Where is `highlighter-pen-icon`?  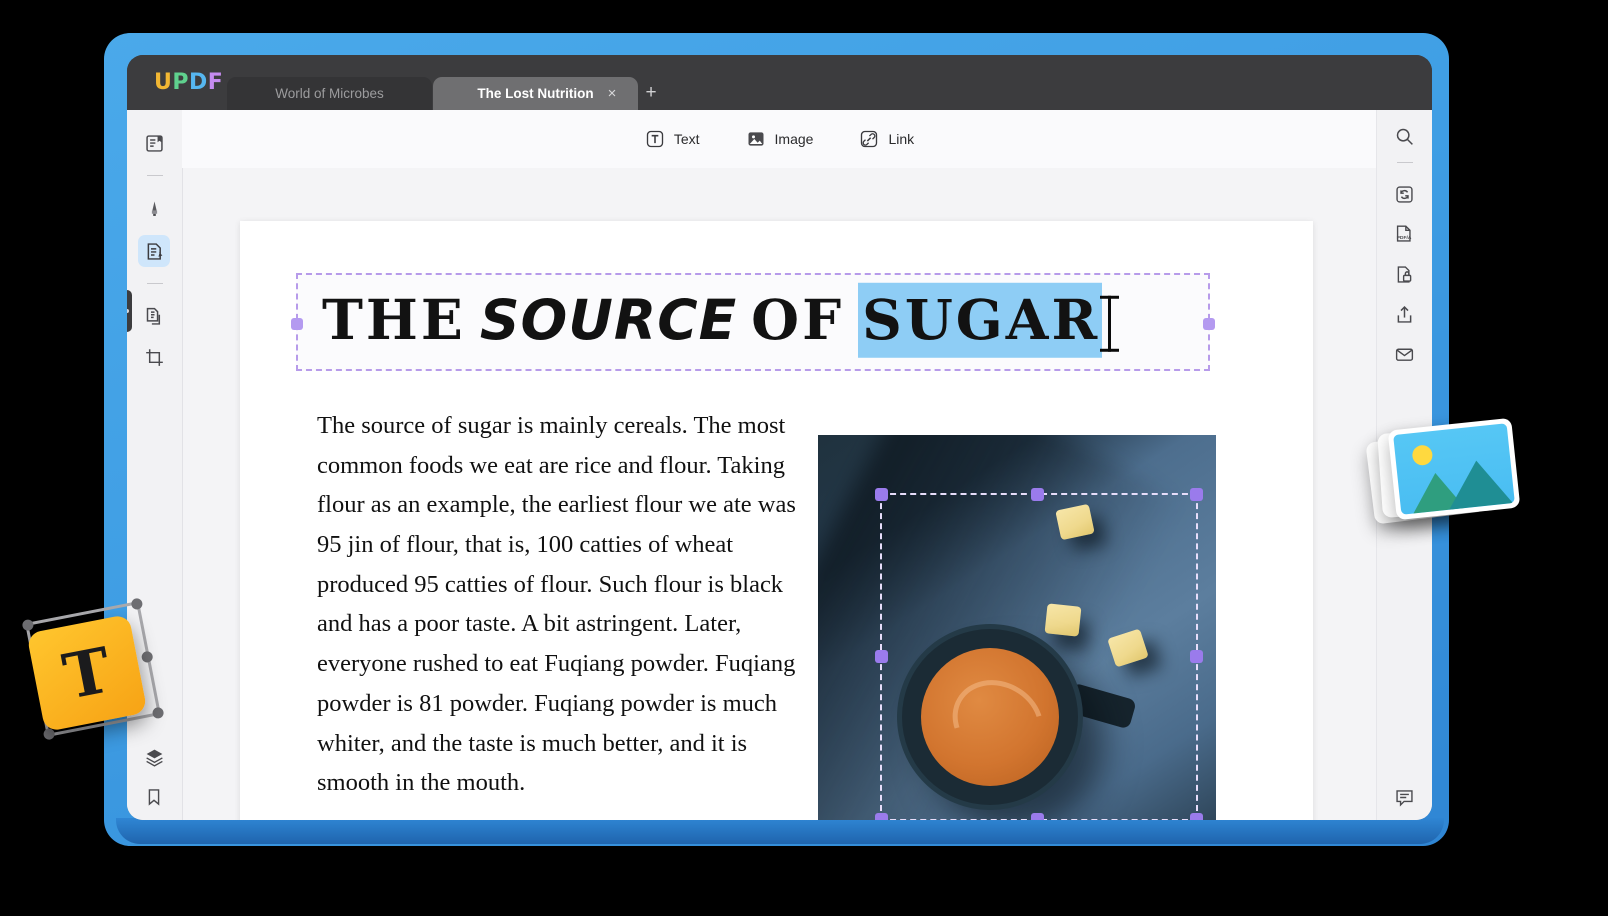
highlighter-pen-icon is located at coordinates (154, 208).